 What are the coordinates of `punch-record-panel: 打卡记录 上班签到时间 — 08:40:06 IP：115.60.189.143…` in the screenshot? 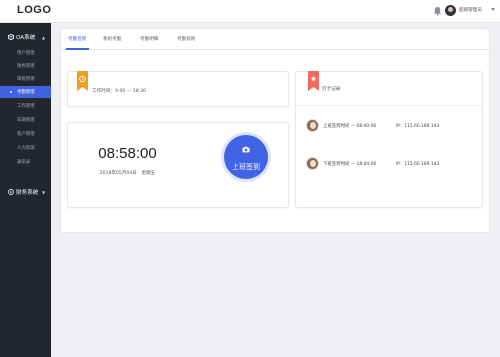 It's located at (389, 139).